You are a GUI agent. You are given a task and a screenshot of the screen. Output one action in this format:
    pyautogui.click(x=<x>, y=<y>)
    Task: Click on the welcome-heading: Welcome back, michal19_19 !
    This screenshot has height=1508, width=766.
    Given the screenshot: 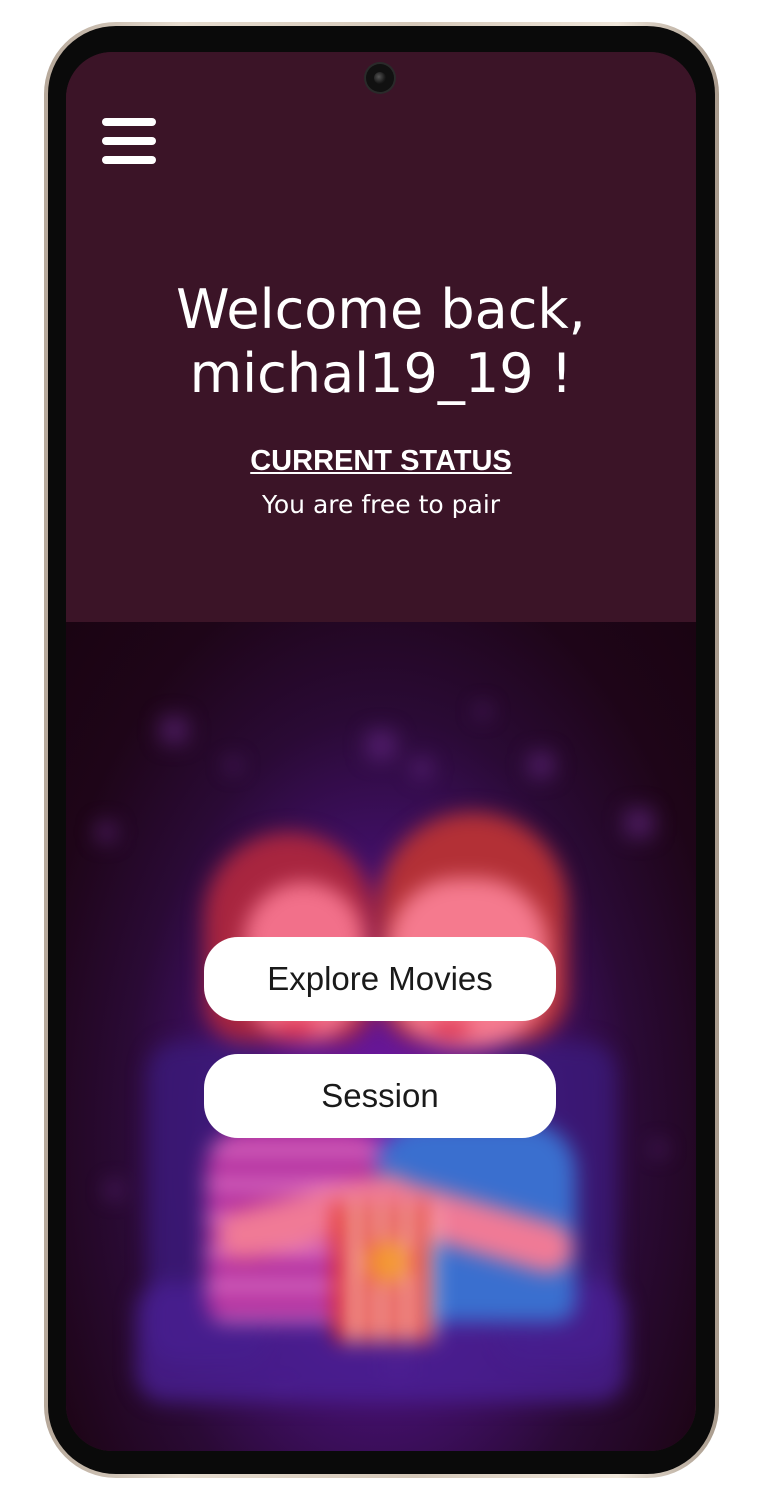 What is the action you would take?
    pyautogui.click(x=381, y=342)
    